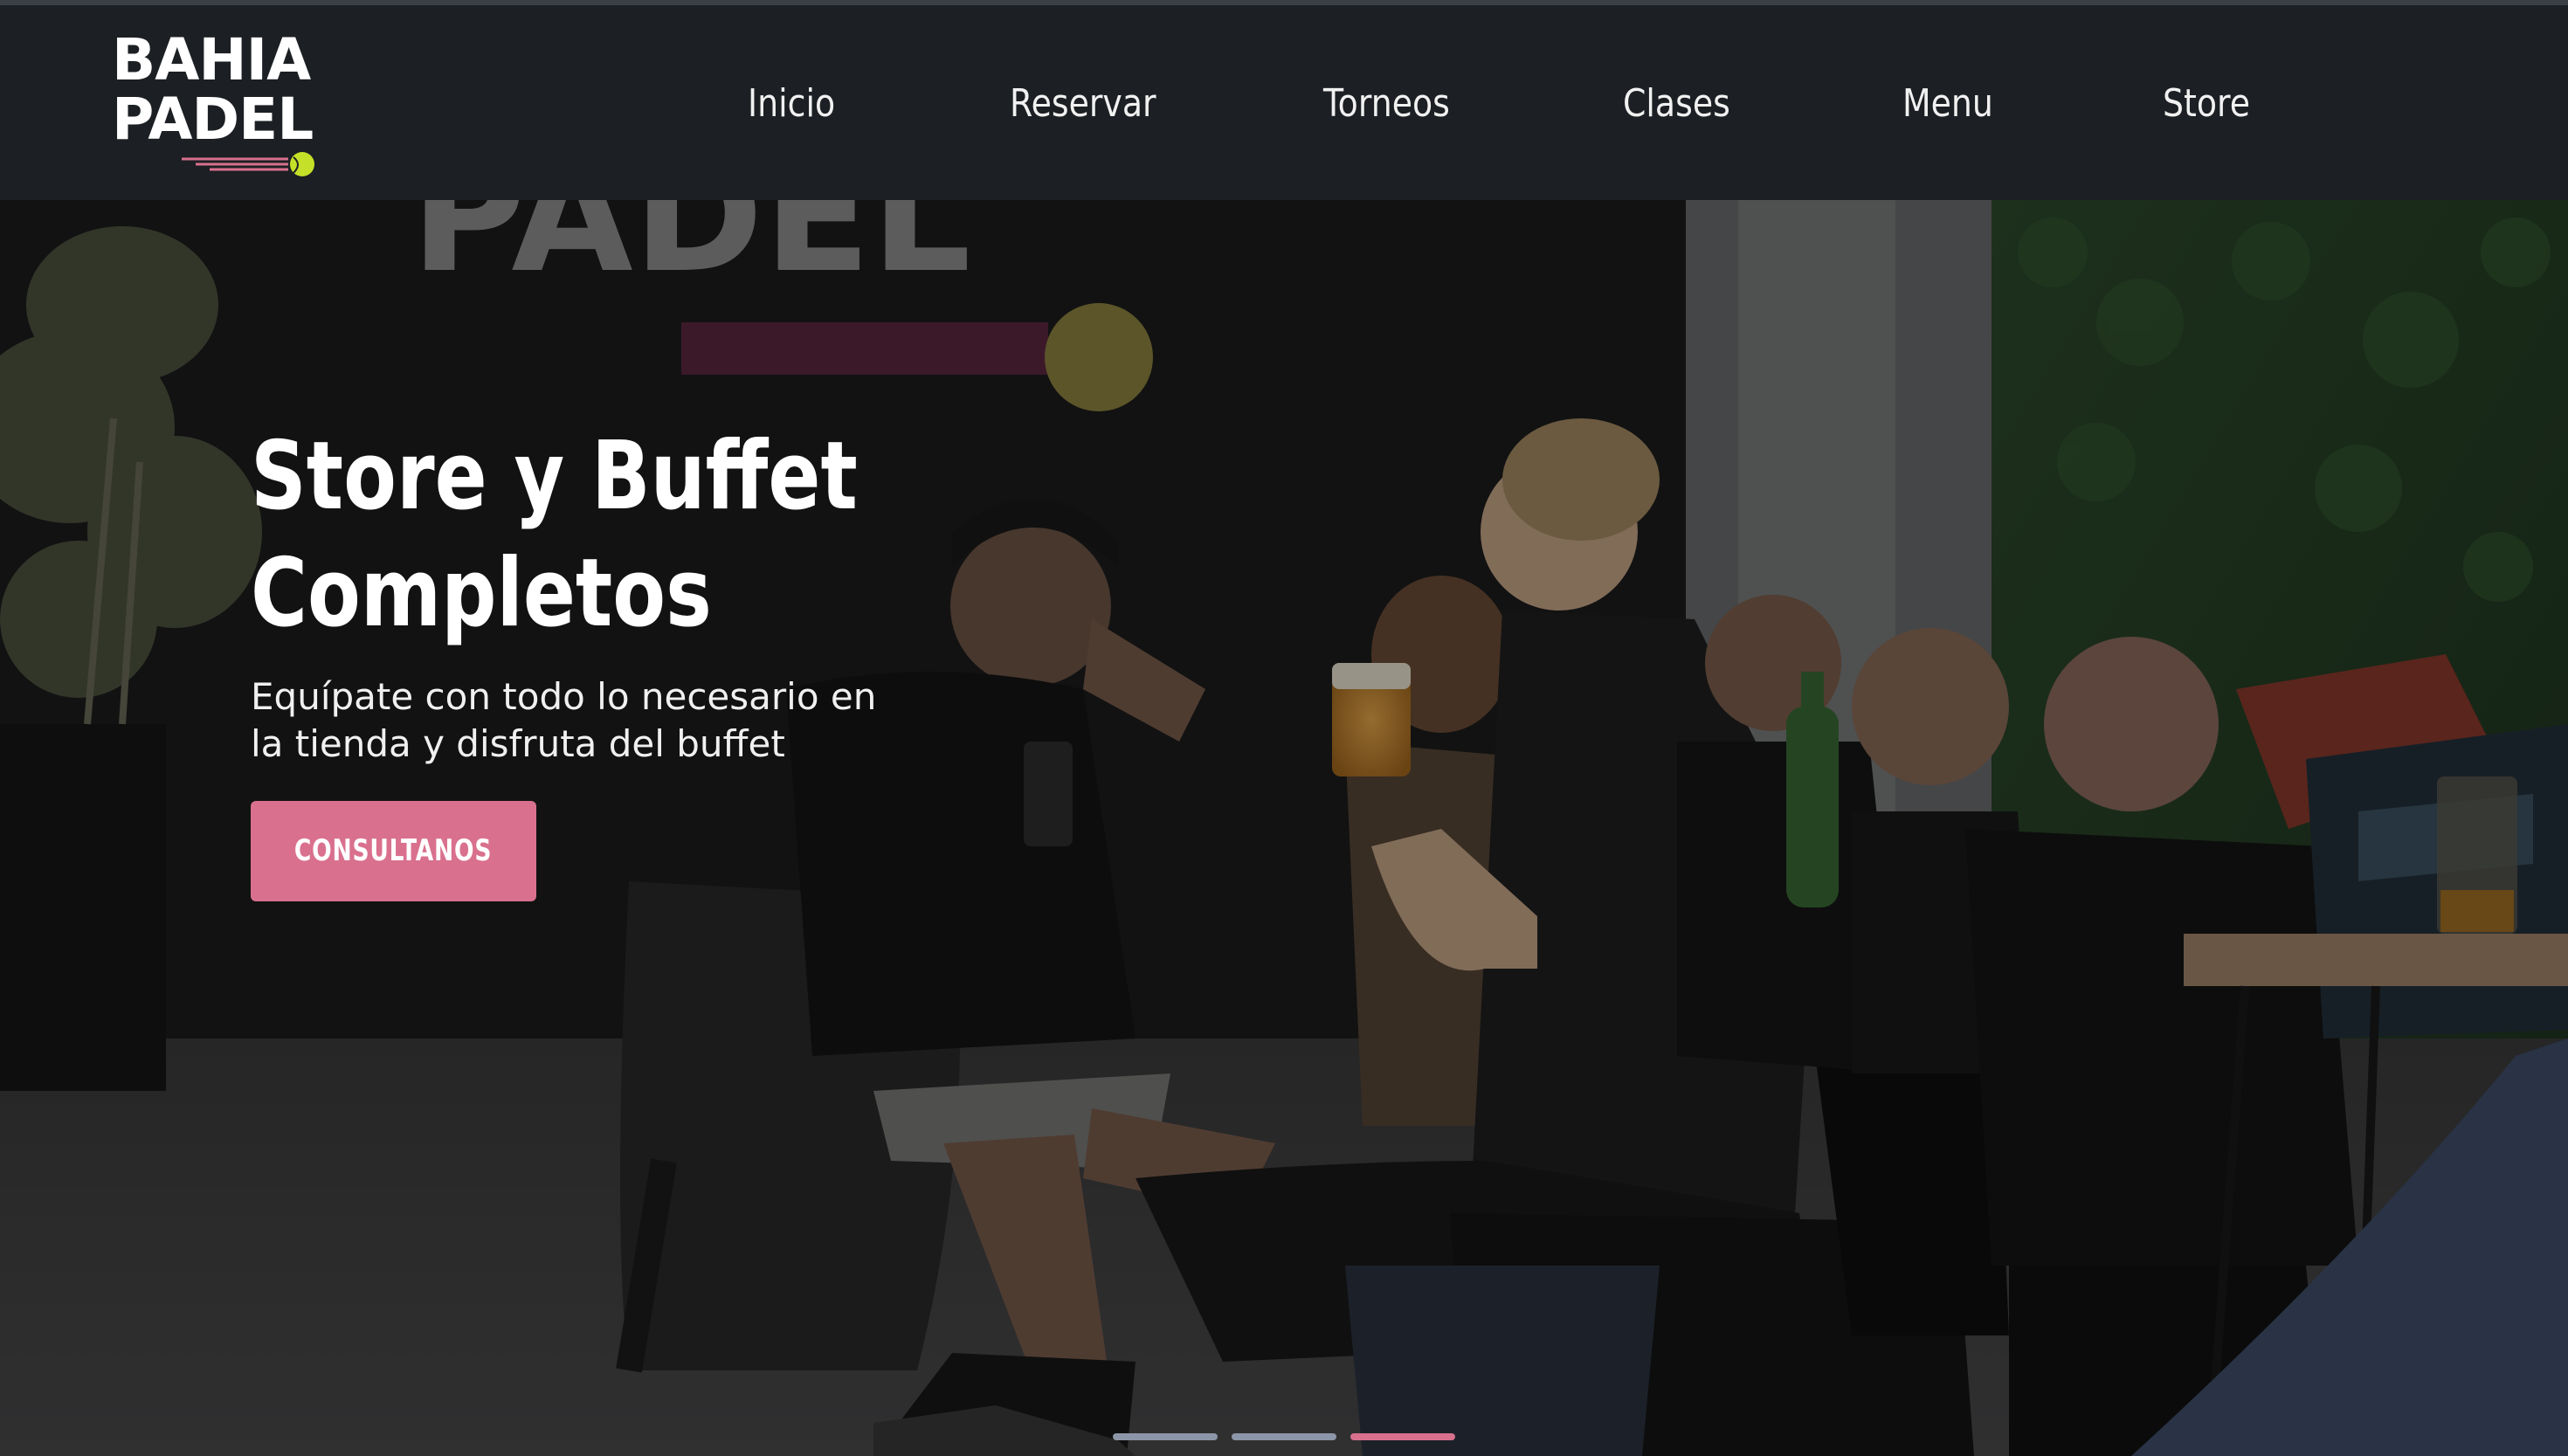 The height and width of the screenshot is (1456, 2568). What do you see at coordinates (2206, 104) in the screenshot?
I see `nav-item-store: Store` at bounding box center [2206, 104].